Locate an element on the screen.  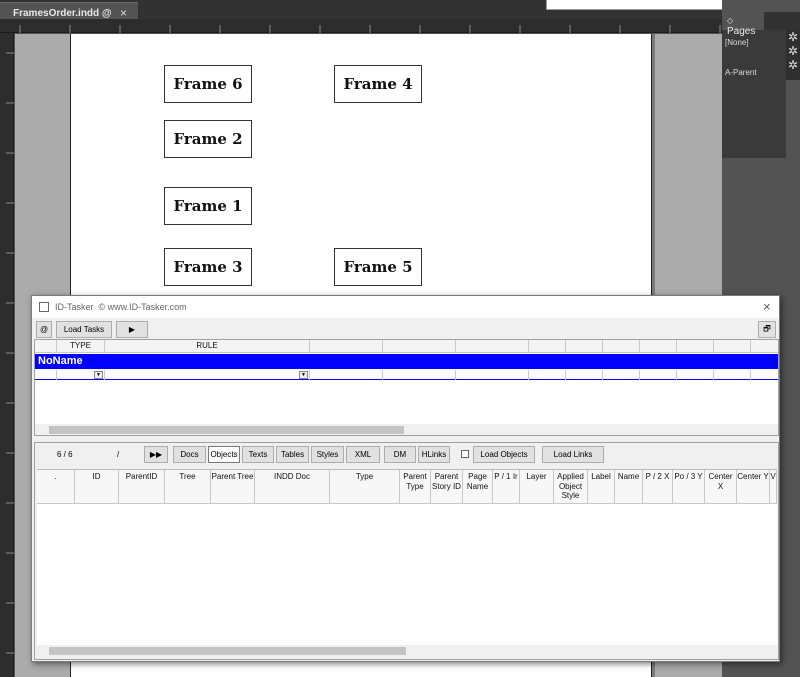
tab-tables: Tables is located at coordinates (292, 454).